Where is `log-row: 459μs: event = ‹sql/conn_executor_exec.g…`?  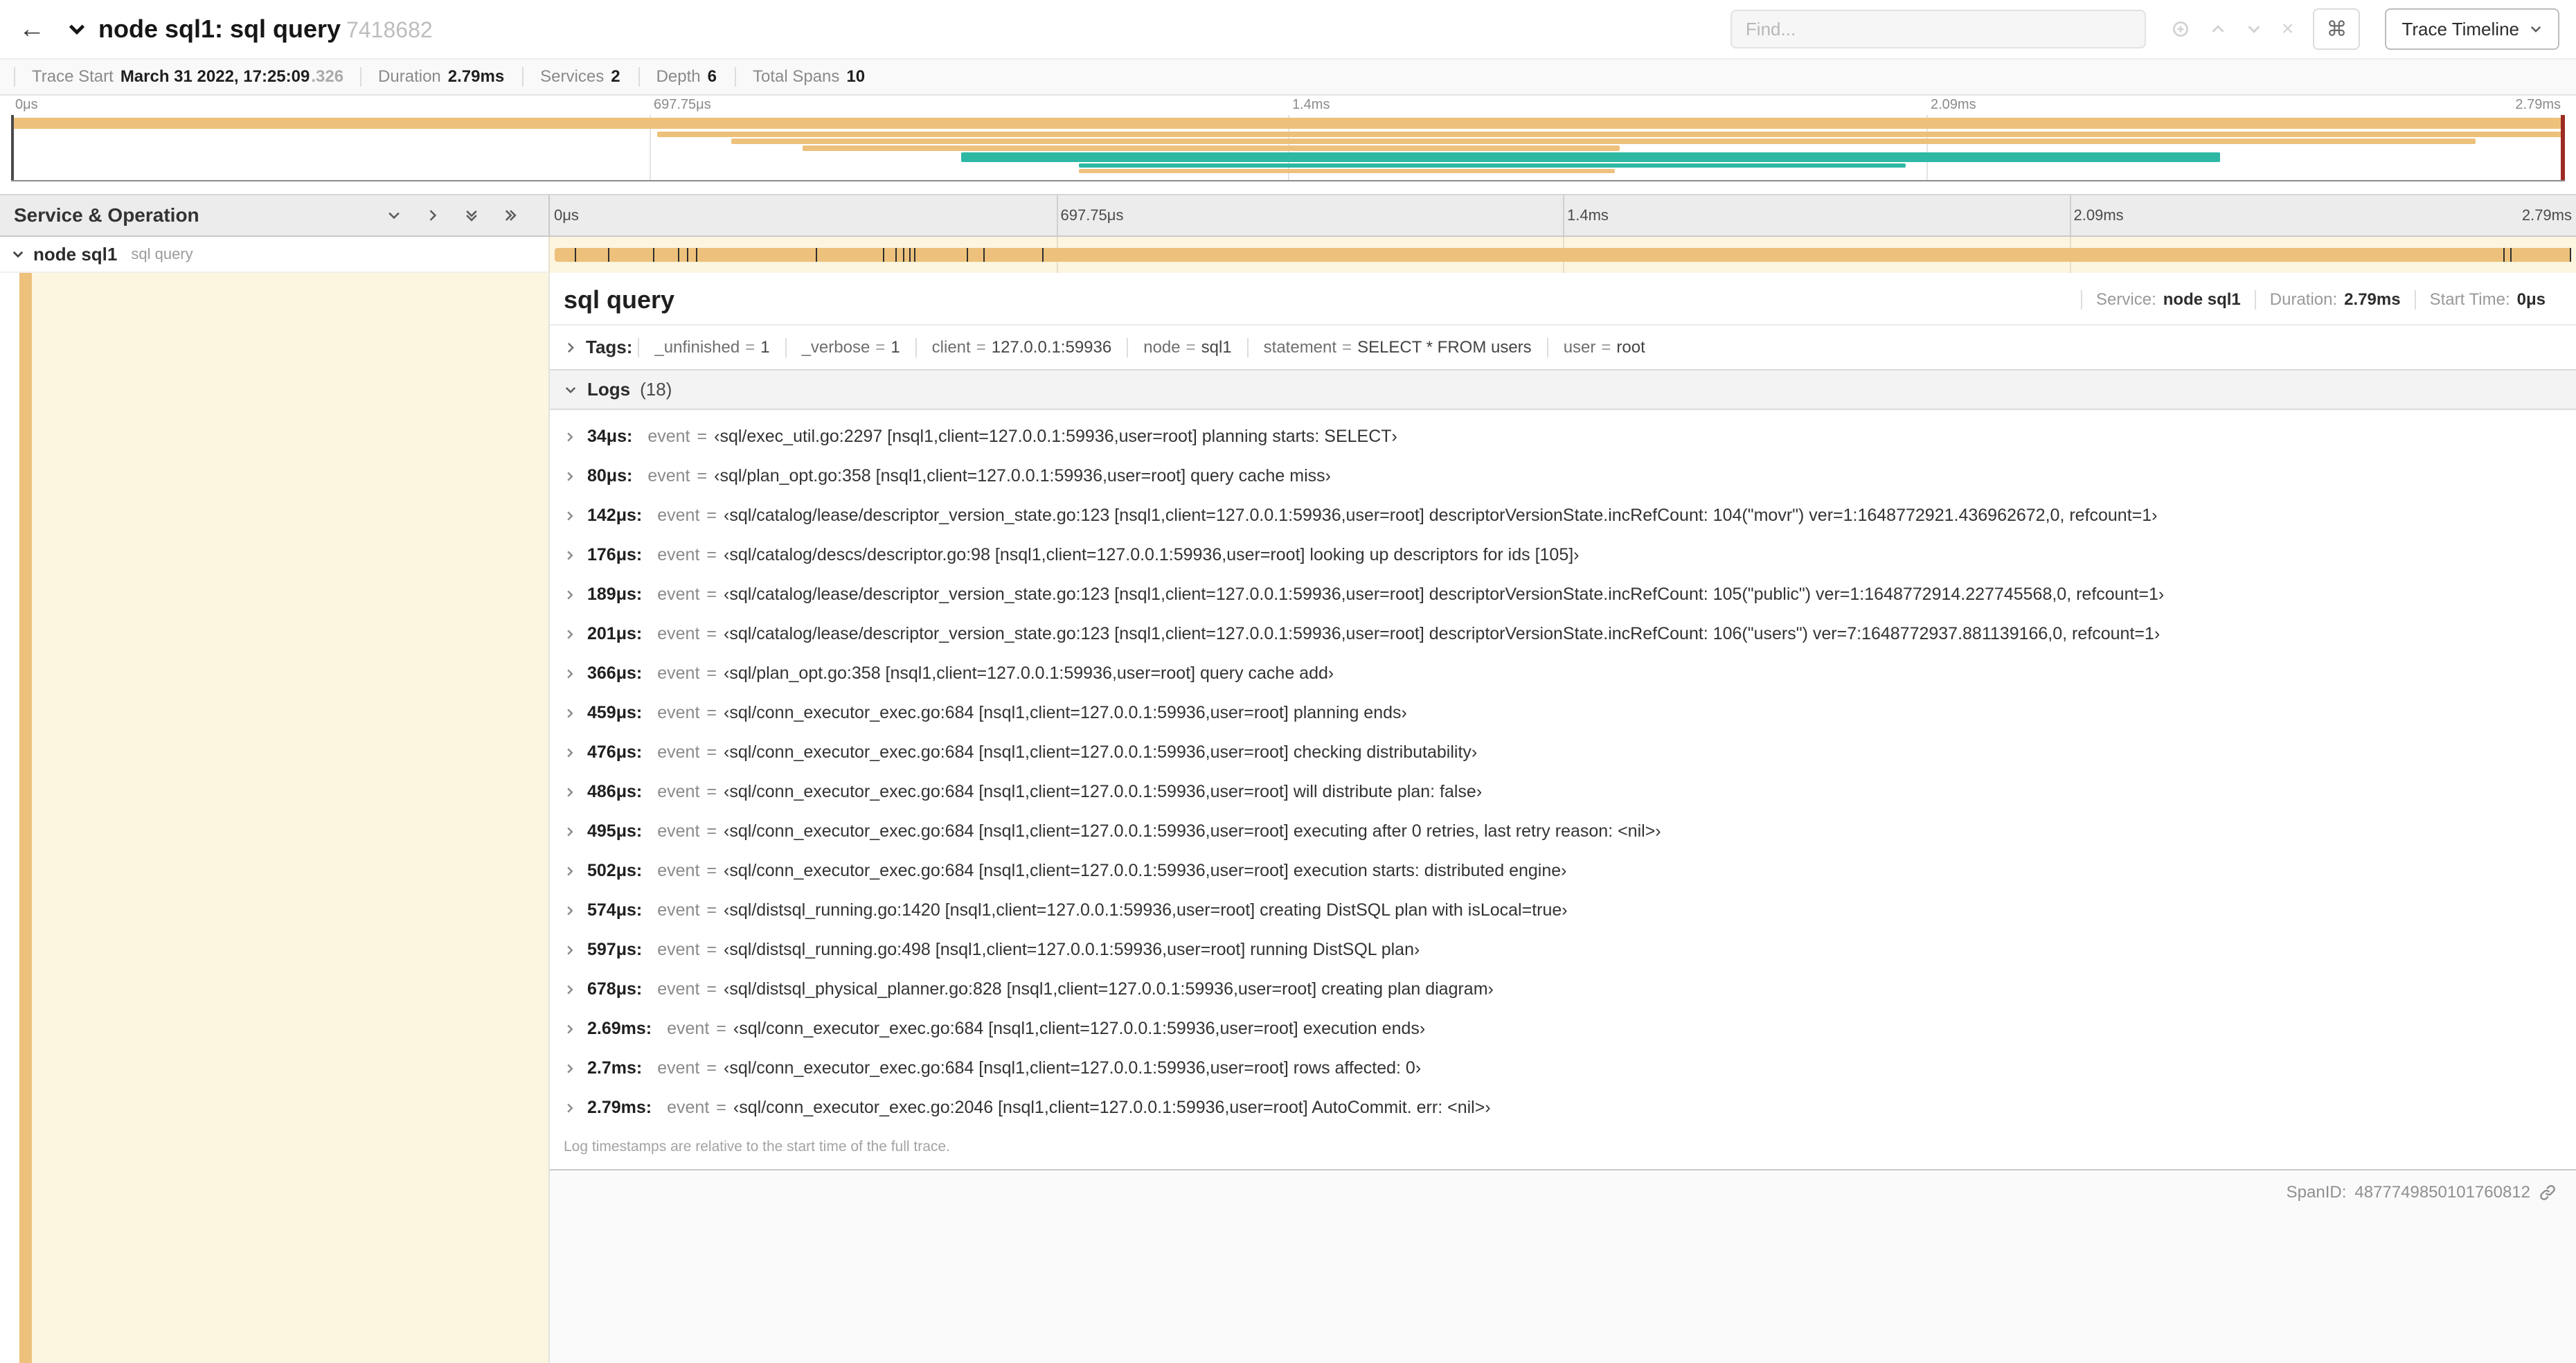
log-row: 459μs: event = ‹sql/conn_executor_exec.g… is located at coordinates (1563, 713).